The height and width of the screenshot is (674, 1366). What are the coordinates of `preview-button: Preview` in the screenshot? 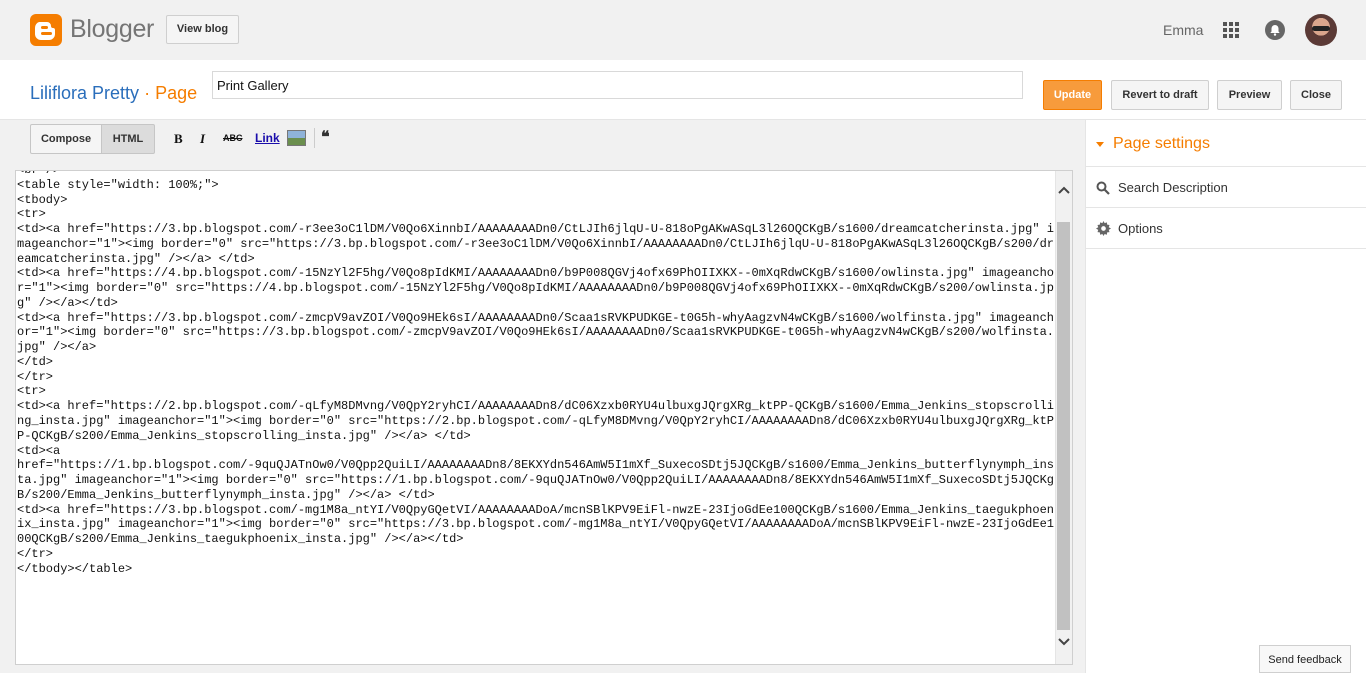 It's located at (1249, 95).